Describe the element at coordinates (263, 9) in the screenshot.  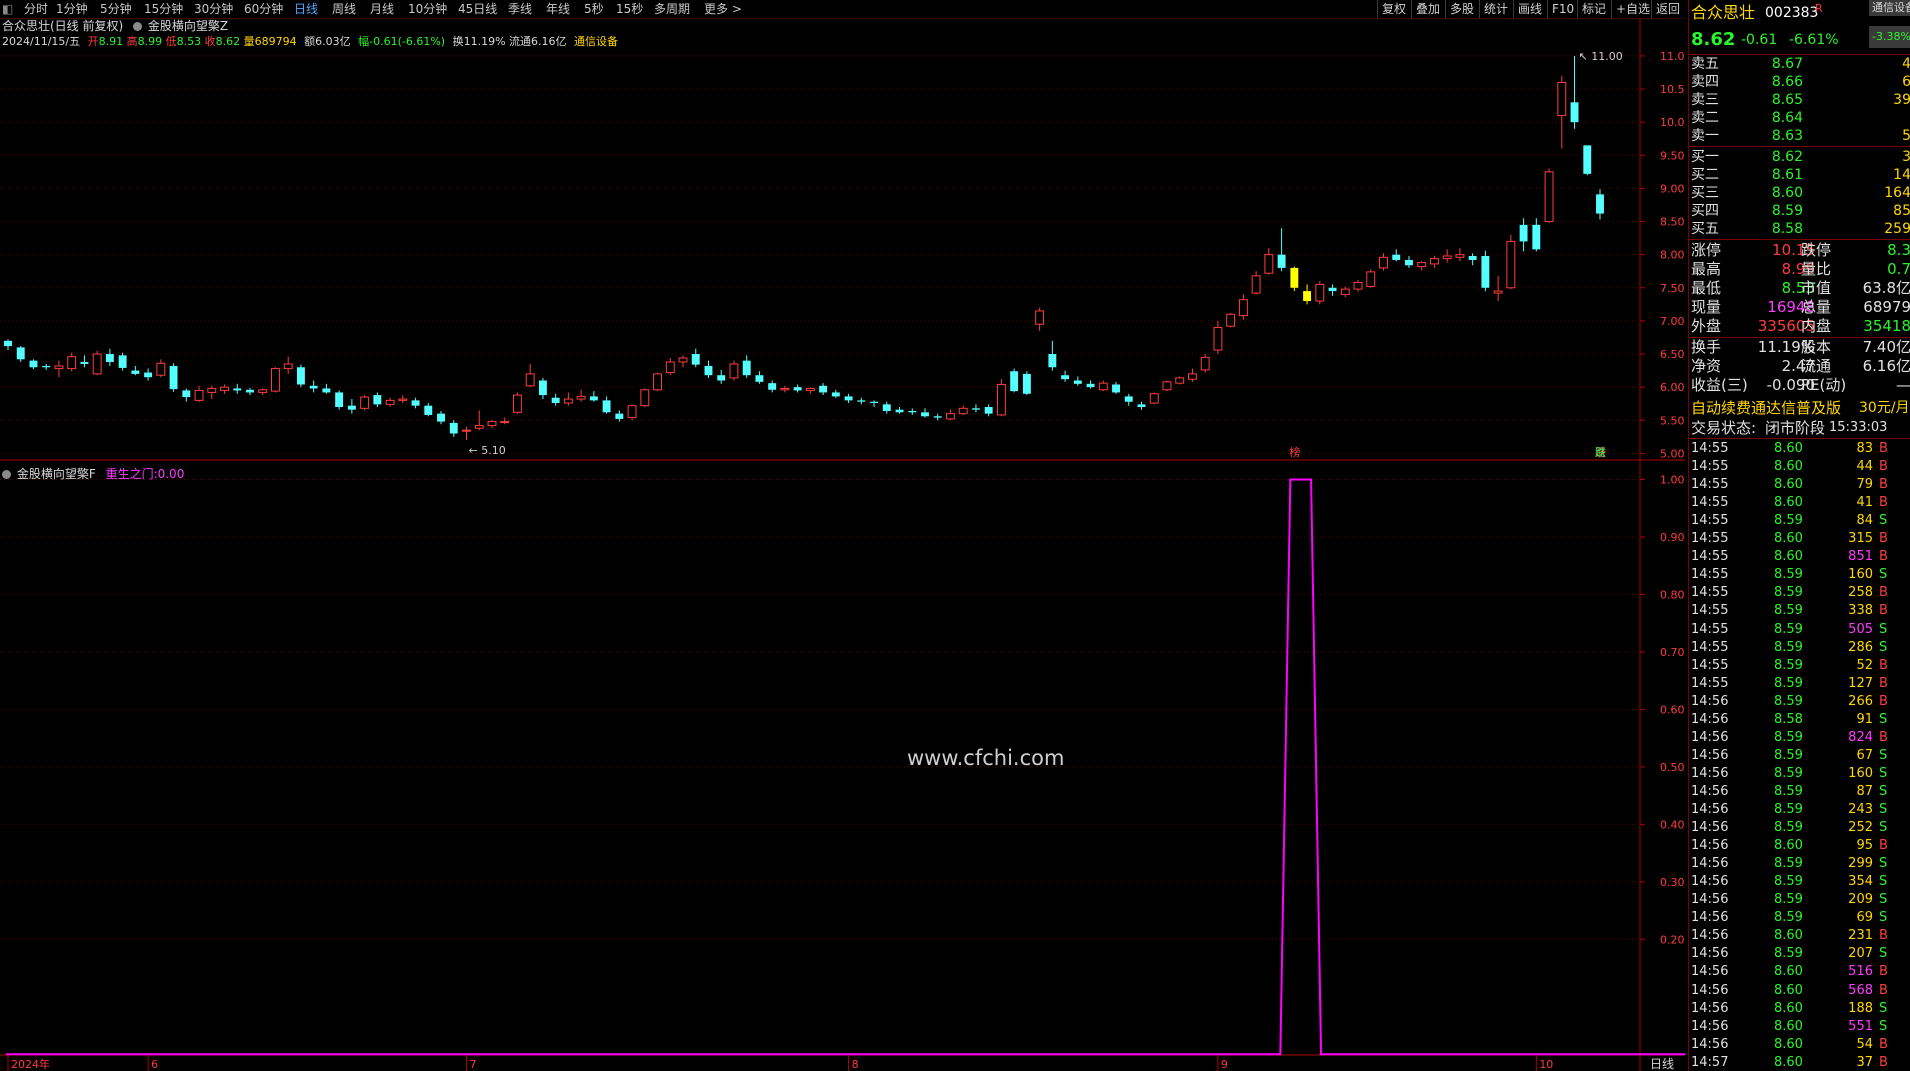
I see `period-tab: 60分钟` at that location.